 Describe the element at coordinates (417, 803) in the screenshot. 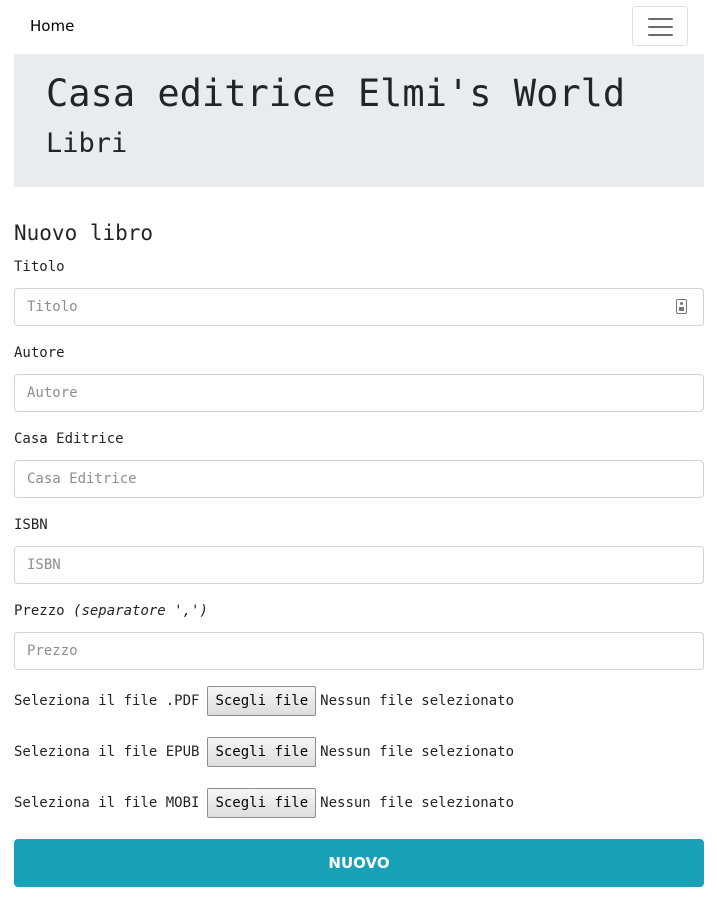

I see `mobi-file-status: Nessun file selezionato` at that location.